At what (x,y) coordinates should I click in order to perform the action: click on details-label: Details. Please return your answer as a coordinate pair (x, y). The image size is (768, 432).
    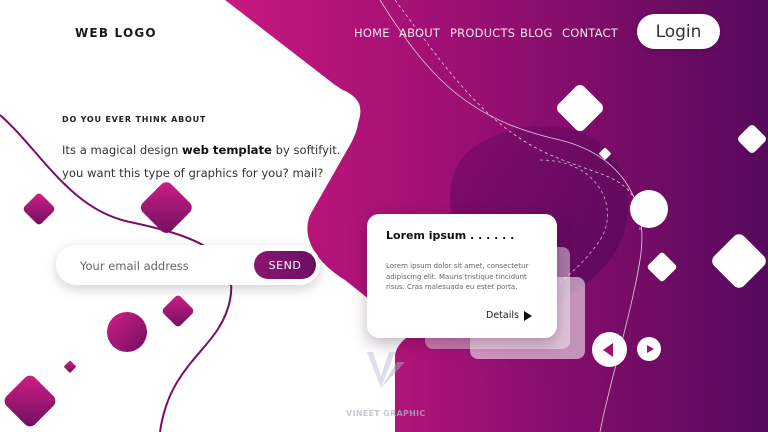
    Looking at the image, I should click on (502, 315).